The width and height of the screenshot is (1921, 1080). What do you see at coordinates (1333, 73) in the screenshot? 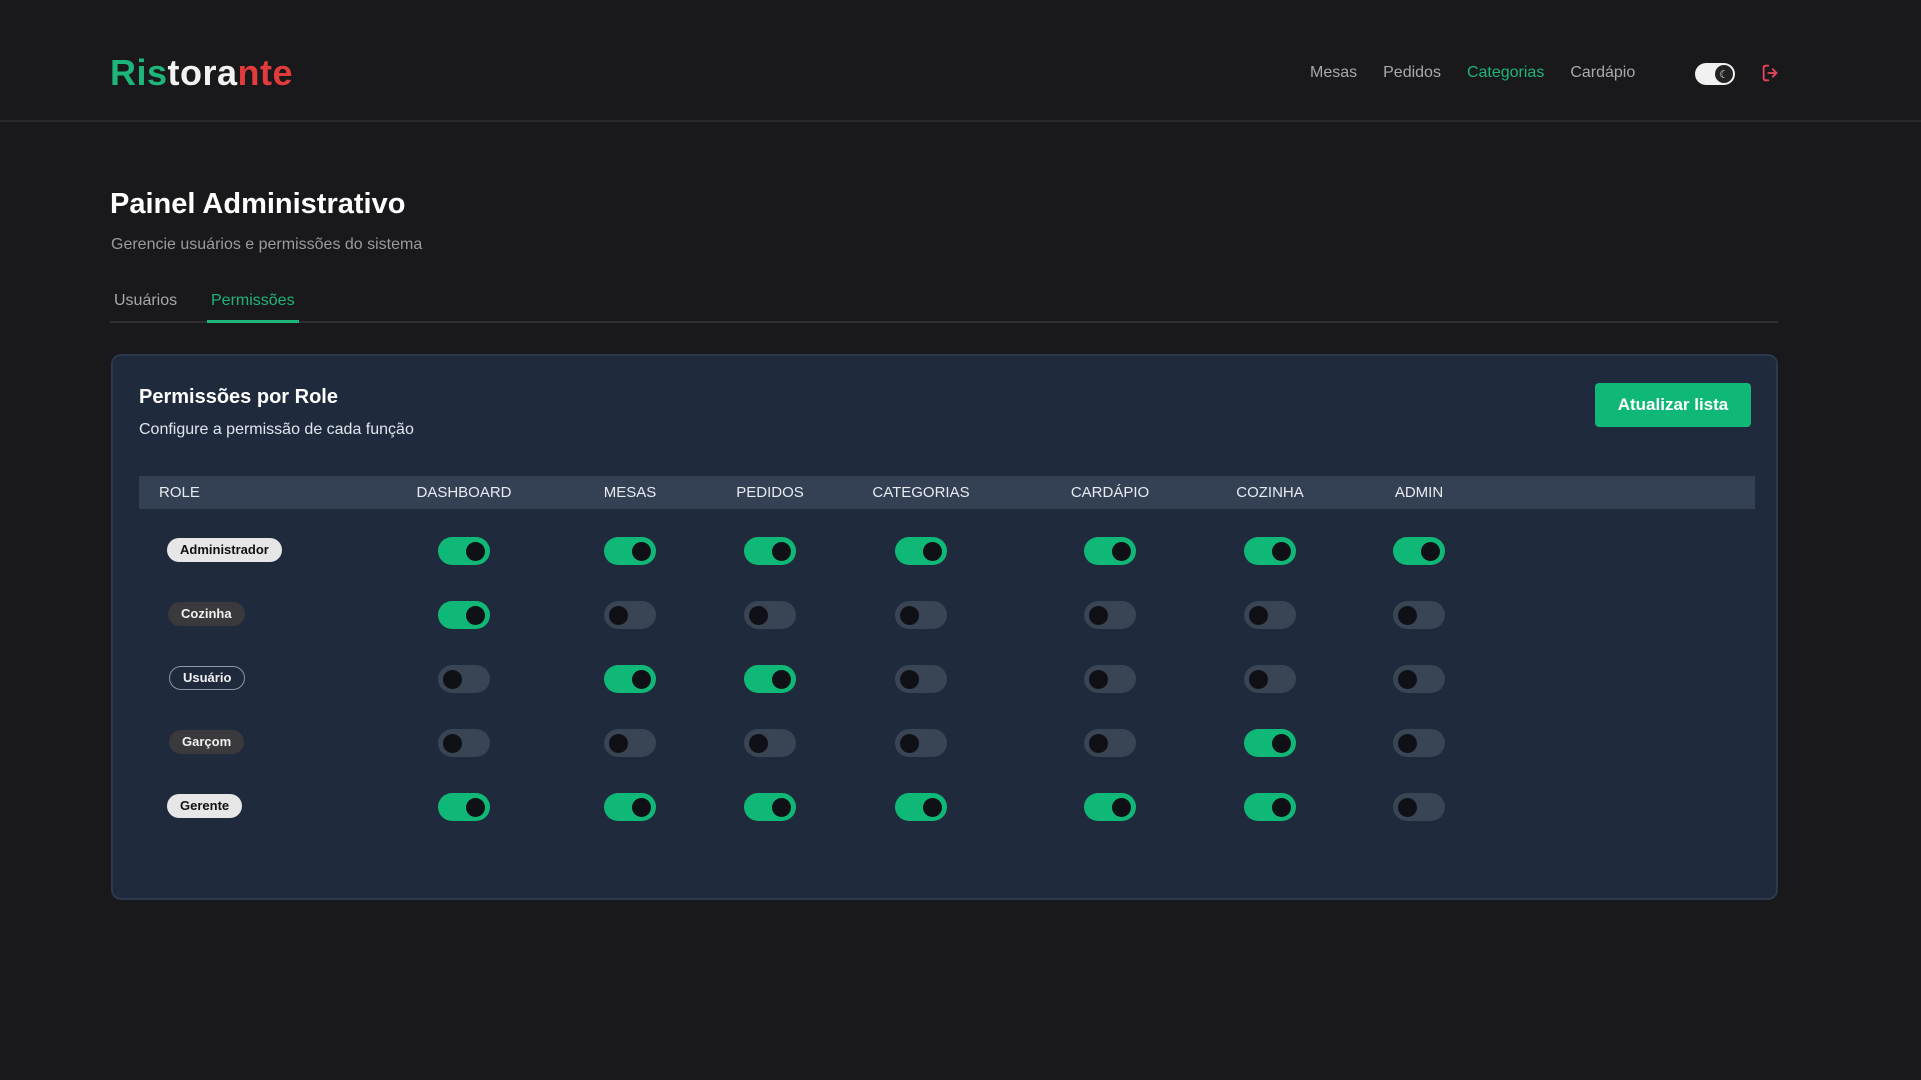
I see `nav-link-mesas: Mesas` at bounding box center [1333, 73].